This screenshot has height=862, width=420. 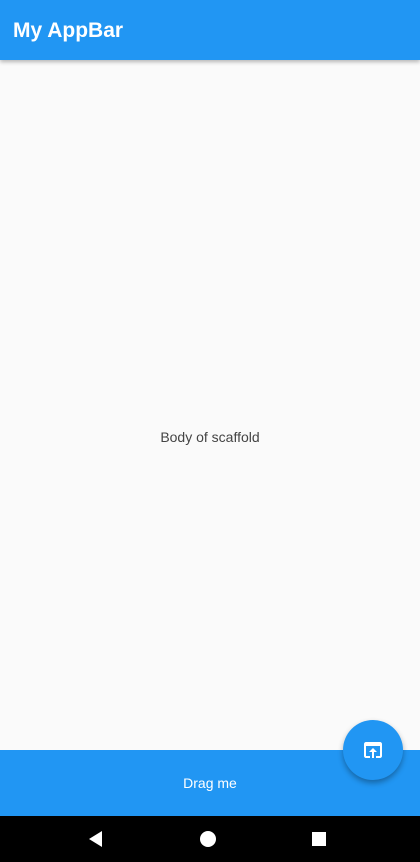 I want to click on system-navigation-bar, so click(x=210, y=839).